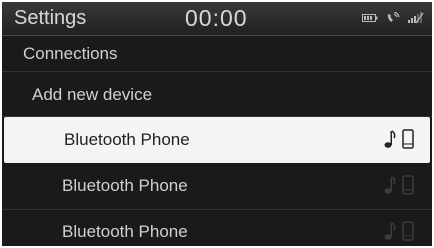 Image resolution: width=434 pixels, height=248 pixels. Describe the element at coordinates (92, 94) in the screenshot. I see `add-new-device-label: Add new device` at that location.